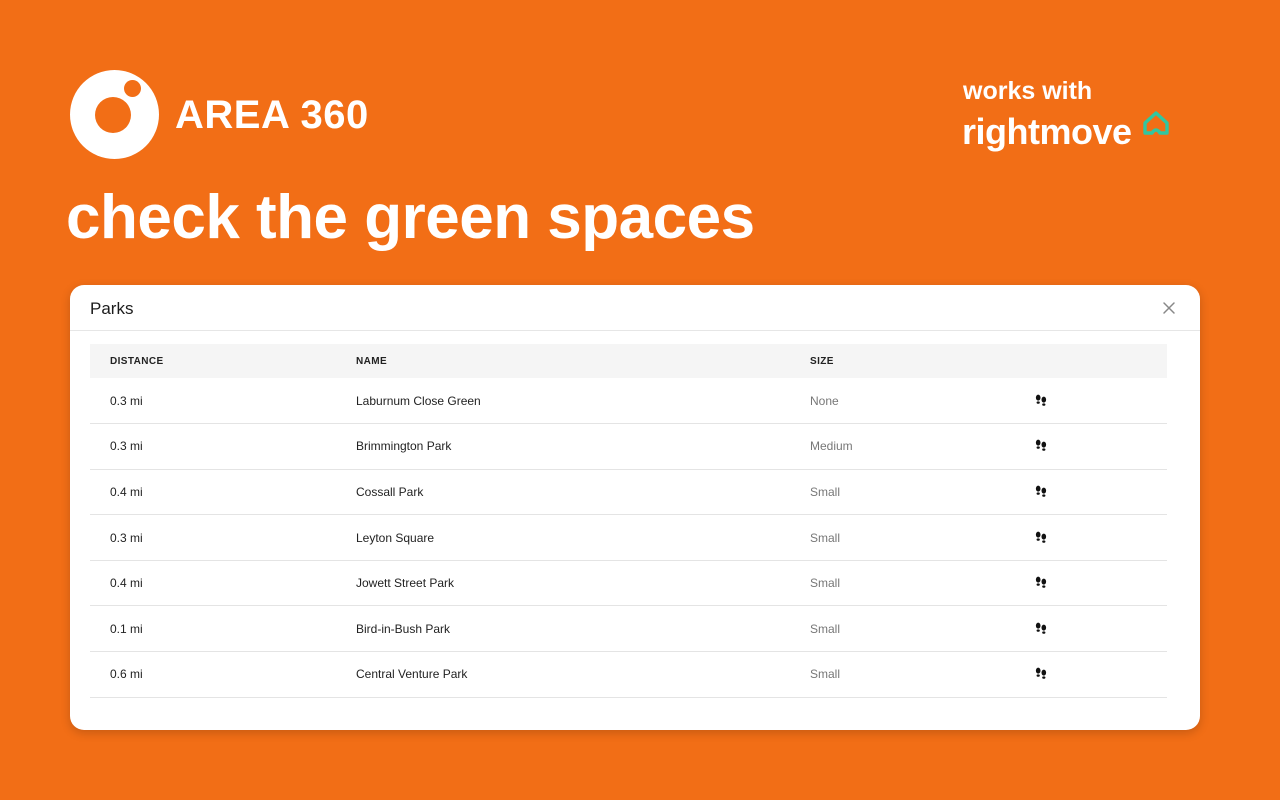 This screenshot has height=800, width=1280. I want to click on row-size: Medium, so click(905, 446).